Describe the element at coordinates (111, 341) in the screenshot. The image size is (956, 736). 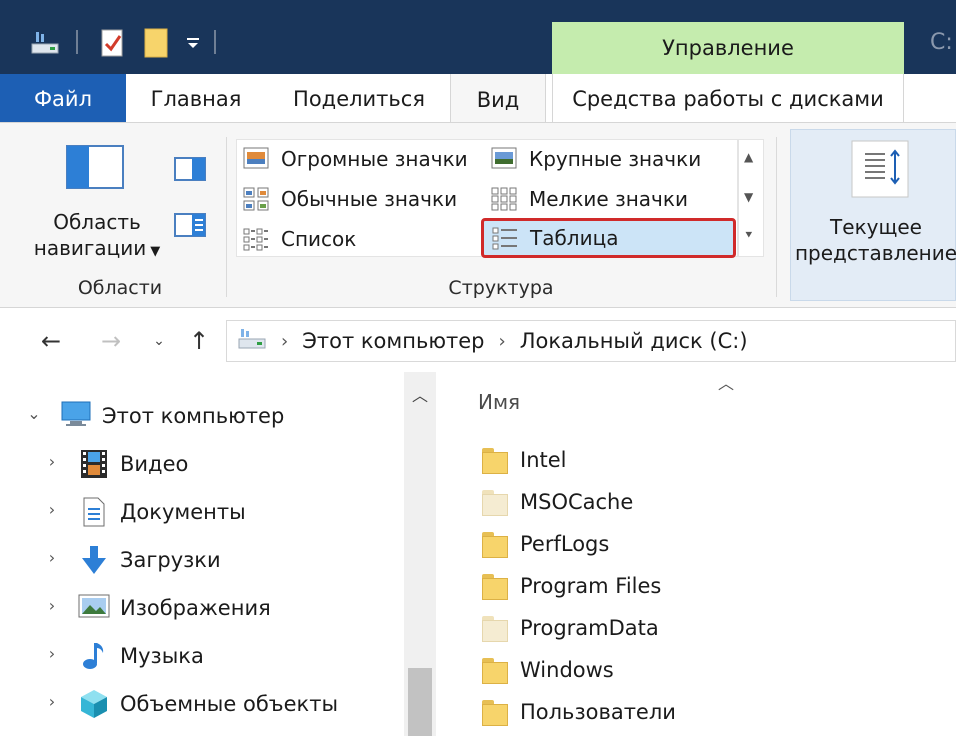
I see `forward-arrow-icon: →` at that location.